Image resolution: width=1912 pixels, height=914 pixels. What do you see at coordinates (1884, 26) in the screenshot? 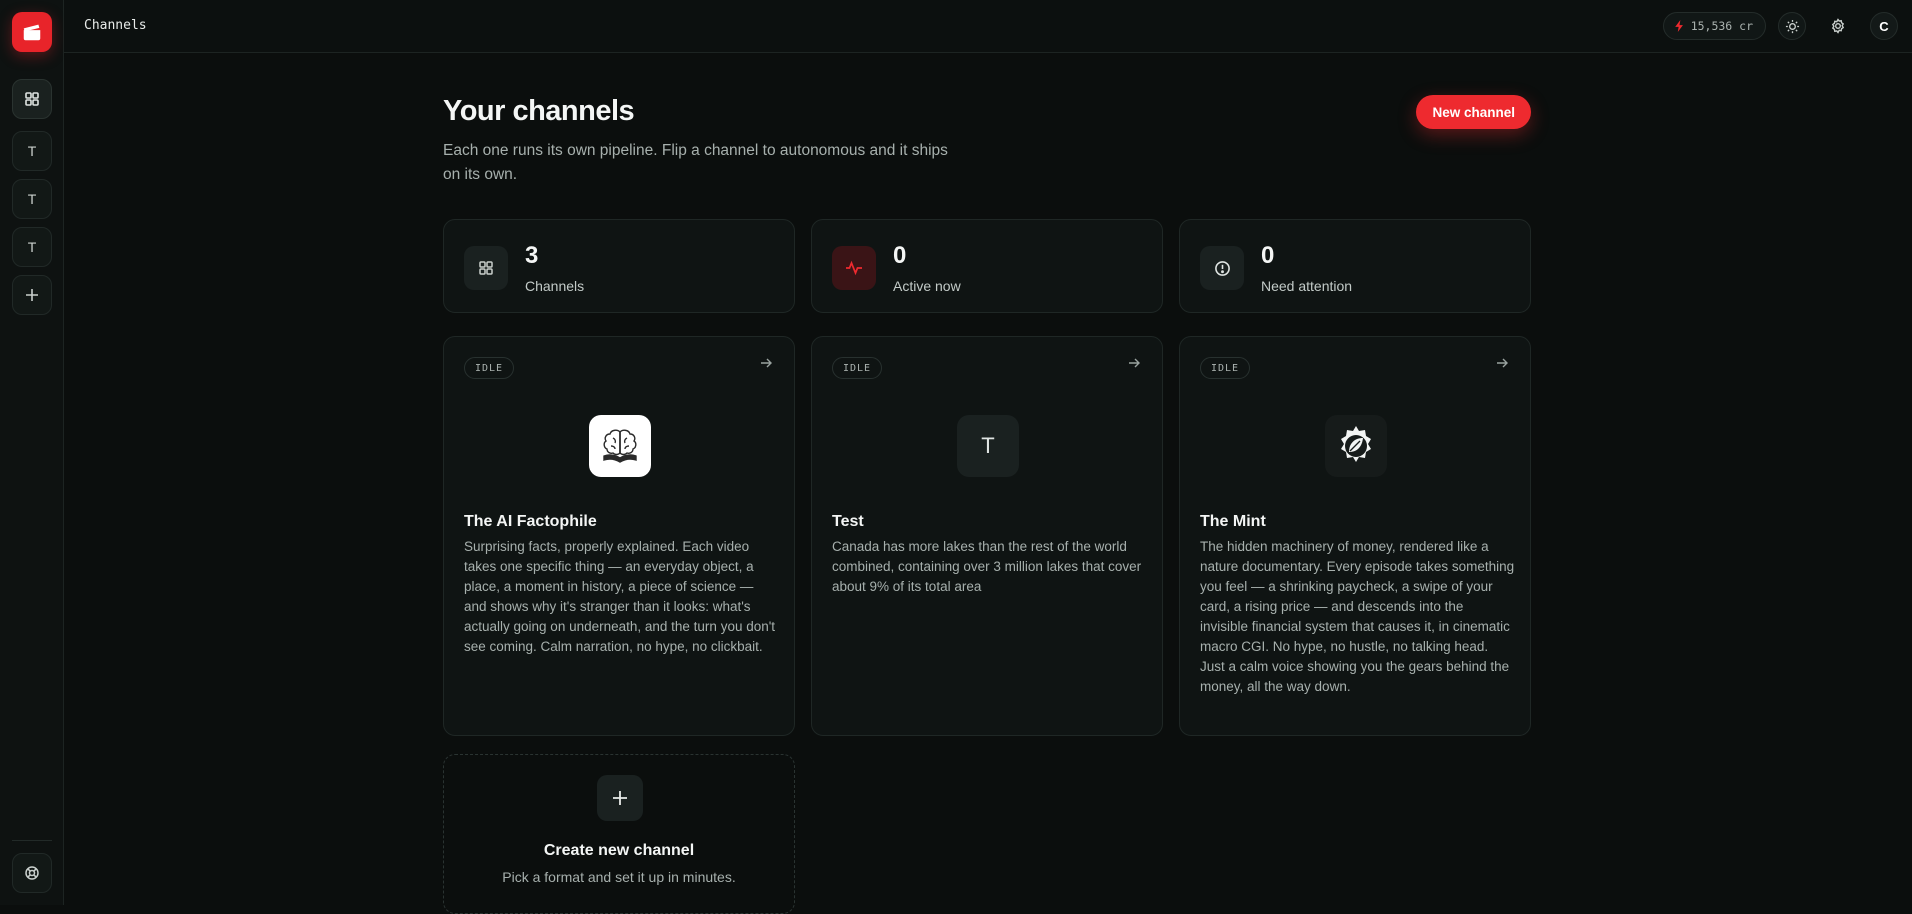
I see `avatar: C` at bounding box center [1884, 26].